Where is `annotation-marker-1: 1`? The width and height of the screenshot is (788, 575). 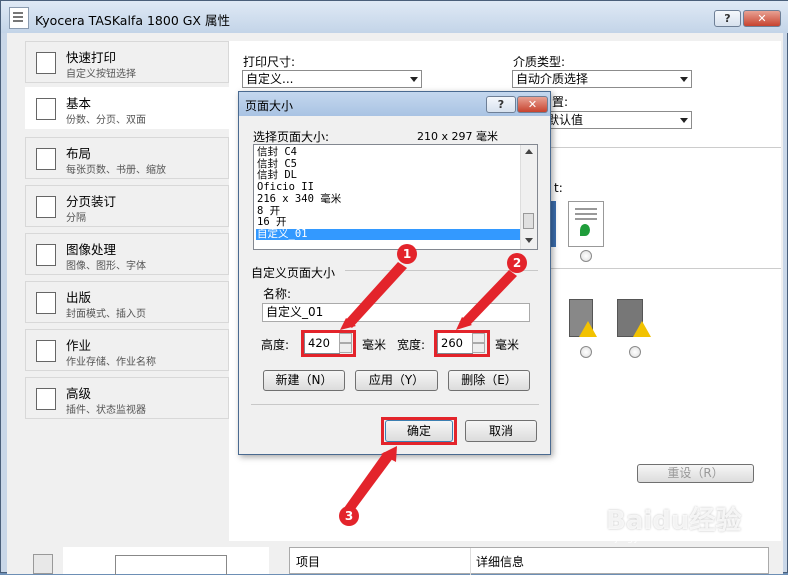 annotation-marker-1: 1 is located at coordinates (407, 254).